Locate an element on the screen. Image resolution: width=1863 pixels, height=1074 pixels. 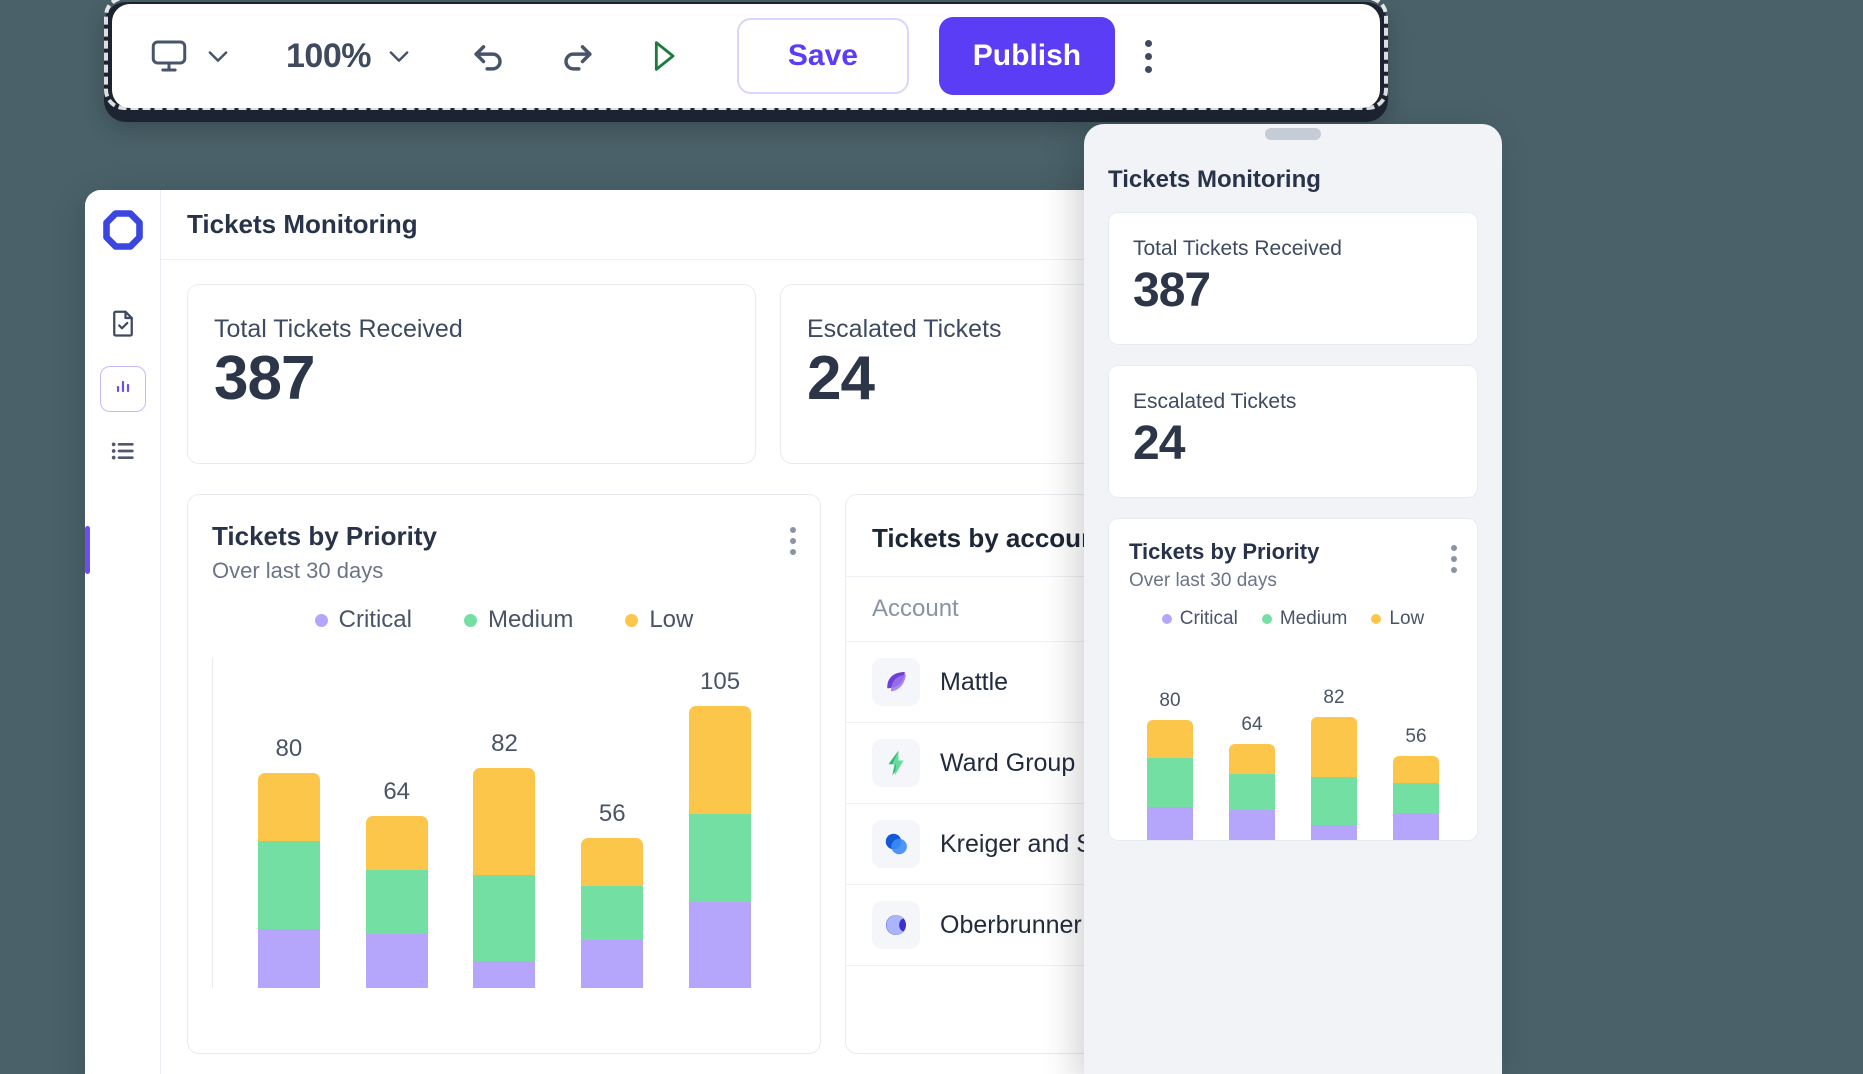
chevron-down-icon is located at coordinates (399, 56).